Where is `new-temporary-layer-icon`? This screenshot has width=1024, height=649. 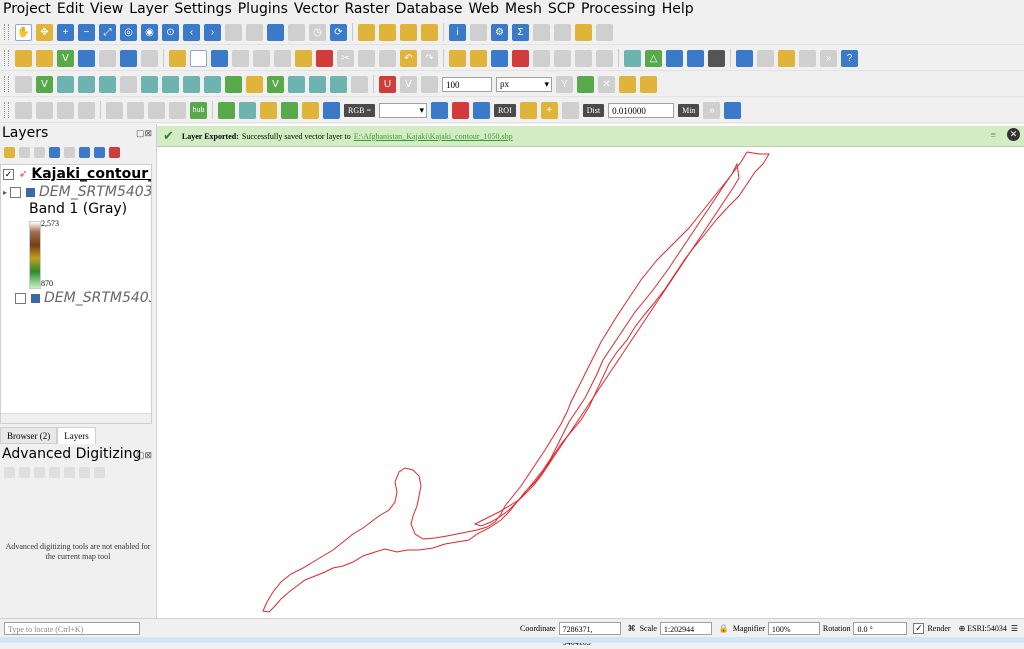 new-temporary-layer-icon is located at coordinates (107, 58).